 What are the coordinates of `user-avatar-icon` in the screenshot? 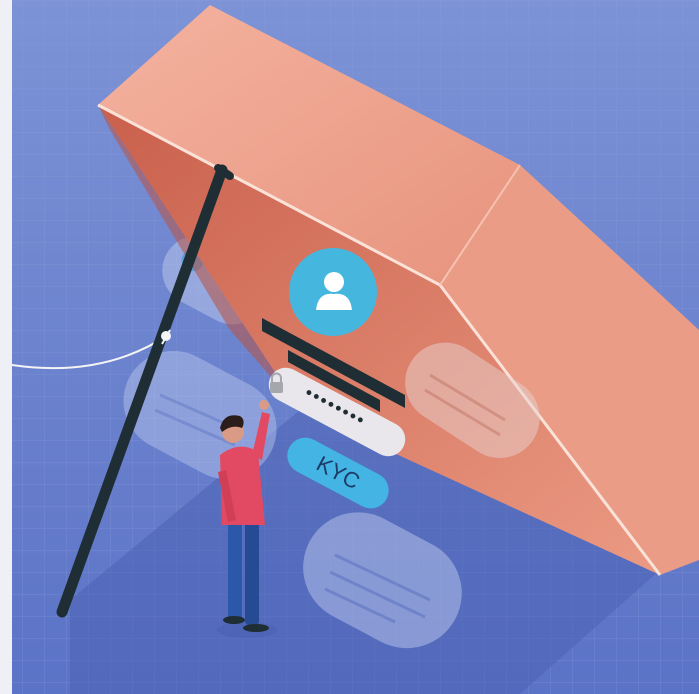 It's located at (333, 292).